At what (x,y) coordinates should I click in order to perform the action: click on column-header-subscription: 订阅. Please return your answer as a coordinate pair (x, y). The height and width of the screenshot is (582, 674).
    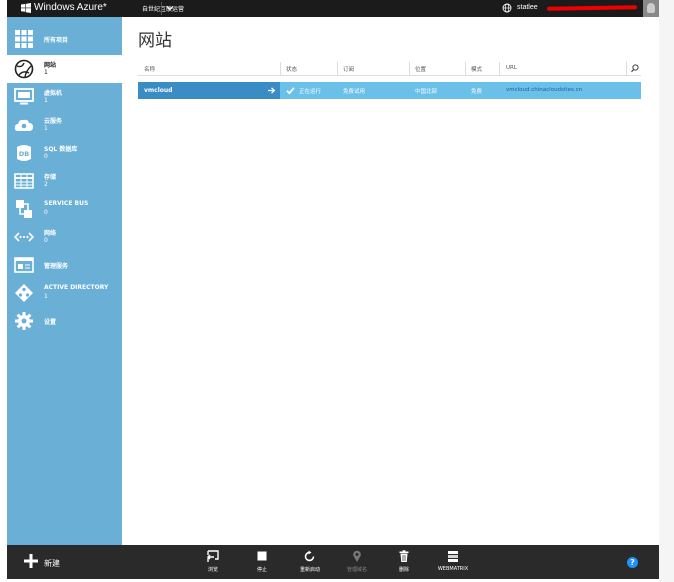
    Looking at the image, I should click on (348, 69).